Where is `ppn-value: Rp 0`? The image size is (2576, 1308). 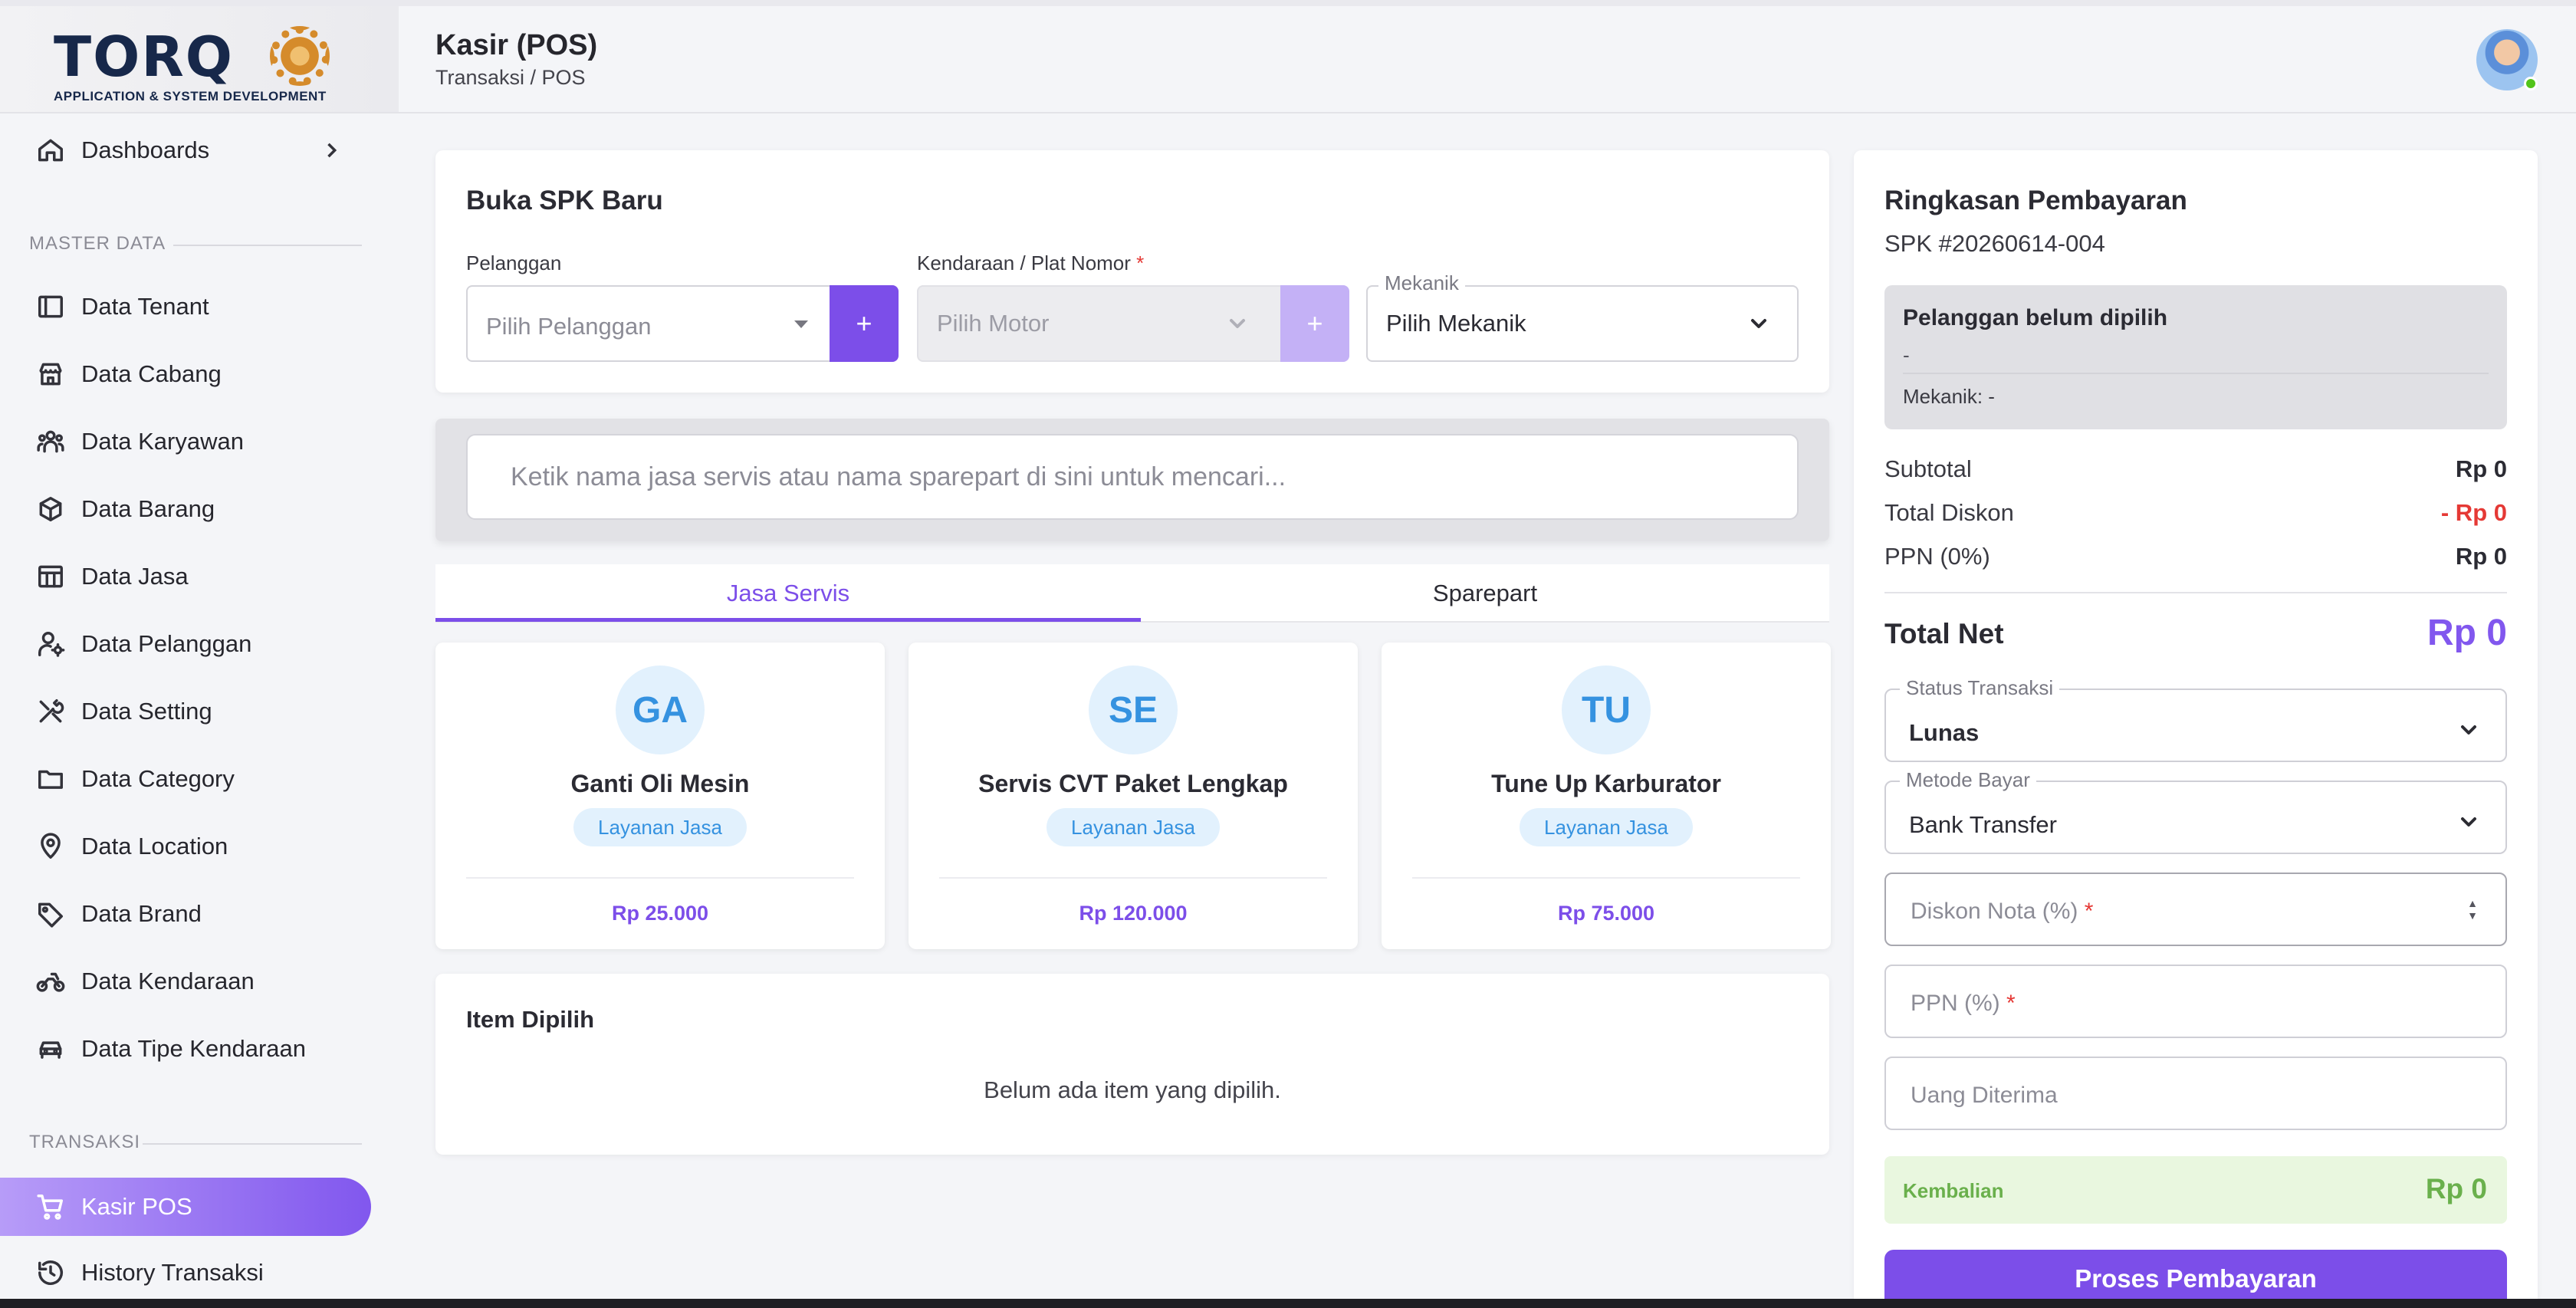
ppn-value: Rp 0 is located at coordinates (2481, 556).